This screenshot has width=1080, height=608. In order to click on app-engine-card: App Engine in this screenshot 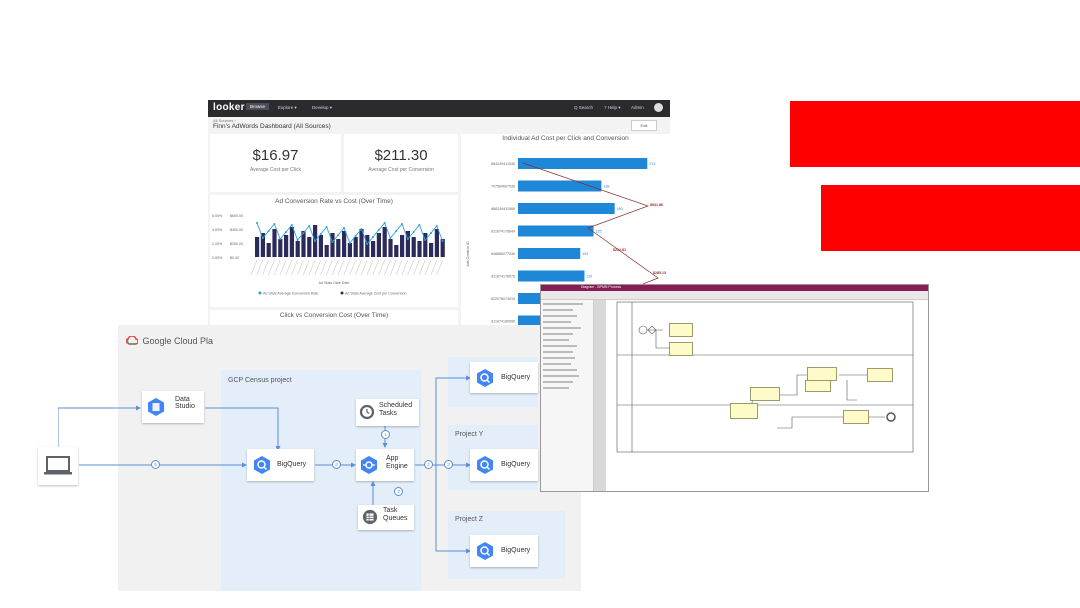, I will do `click(385, 465)`.